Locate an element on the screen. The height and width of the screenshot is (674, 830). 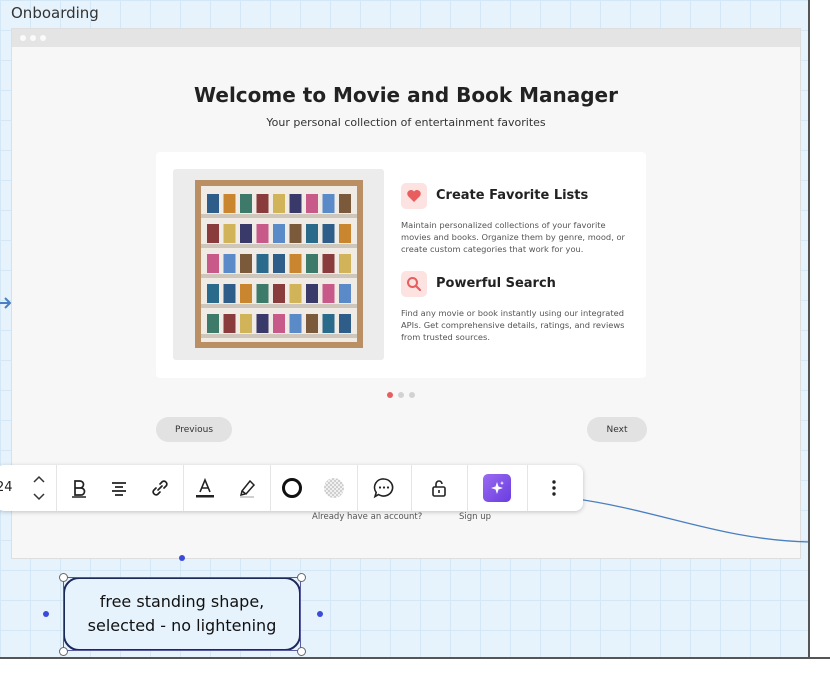
chevron-up-icon is located at coordinates (39, 479).